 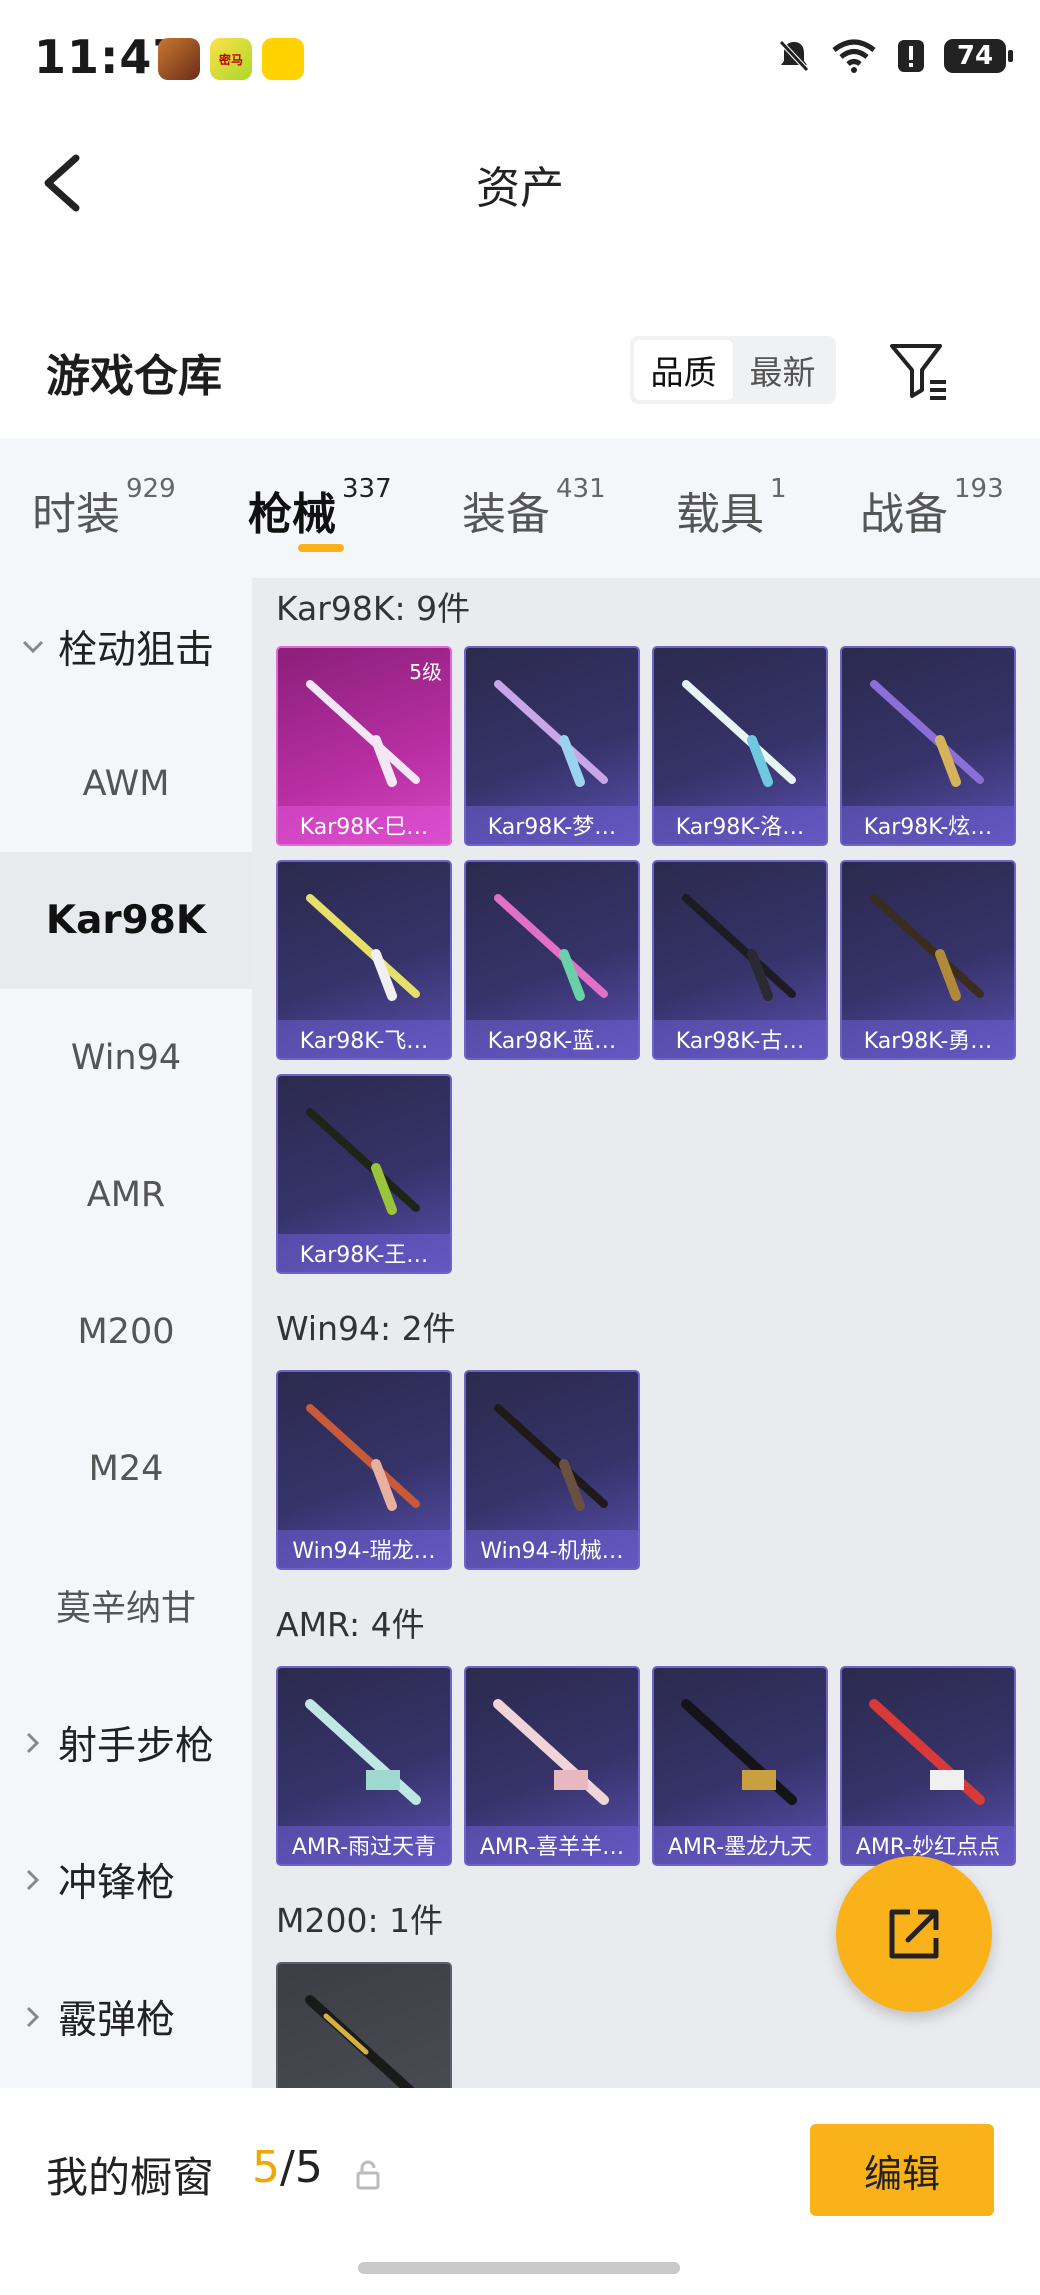 What do you see at coordinates (914, 1934) in the screenshot?
I see `share-fab` at bounding box center [914, 1934].